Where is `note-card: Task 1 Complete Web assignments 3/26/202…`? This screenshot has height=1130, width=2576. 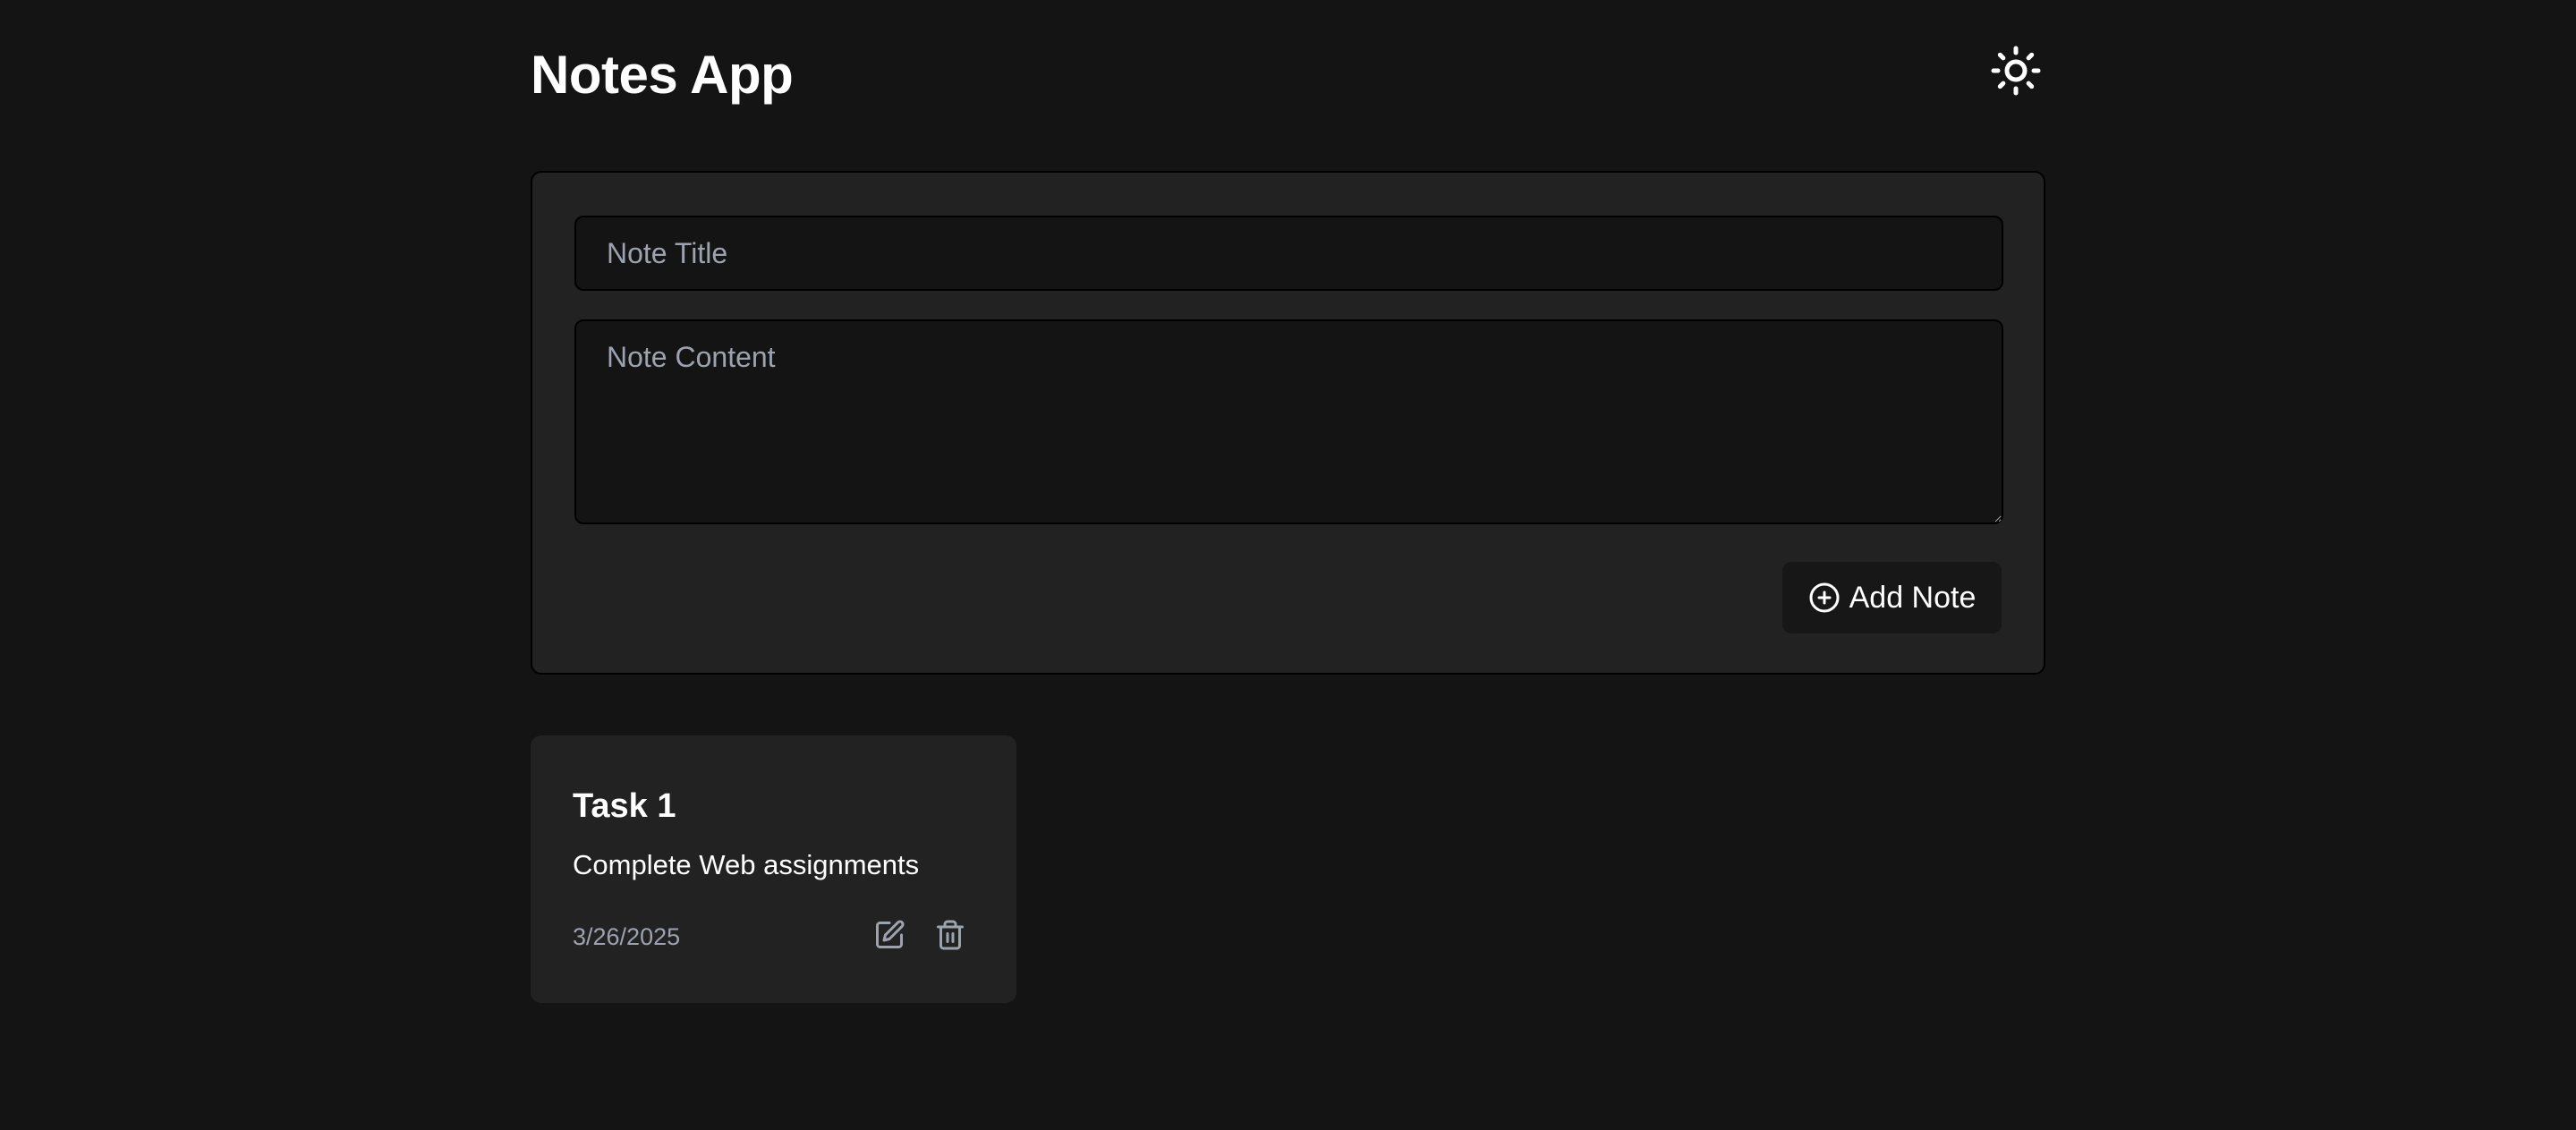 note-card: Task 1 Complete Web assignments 3/26/202… is located at coordinates (773, 869).